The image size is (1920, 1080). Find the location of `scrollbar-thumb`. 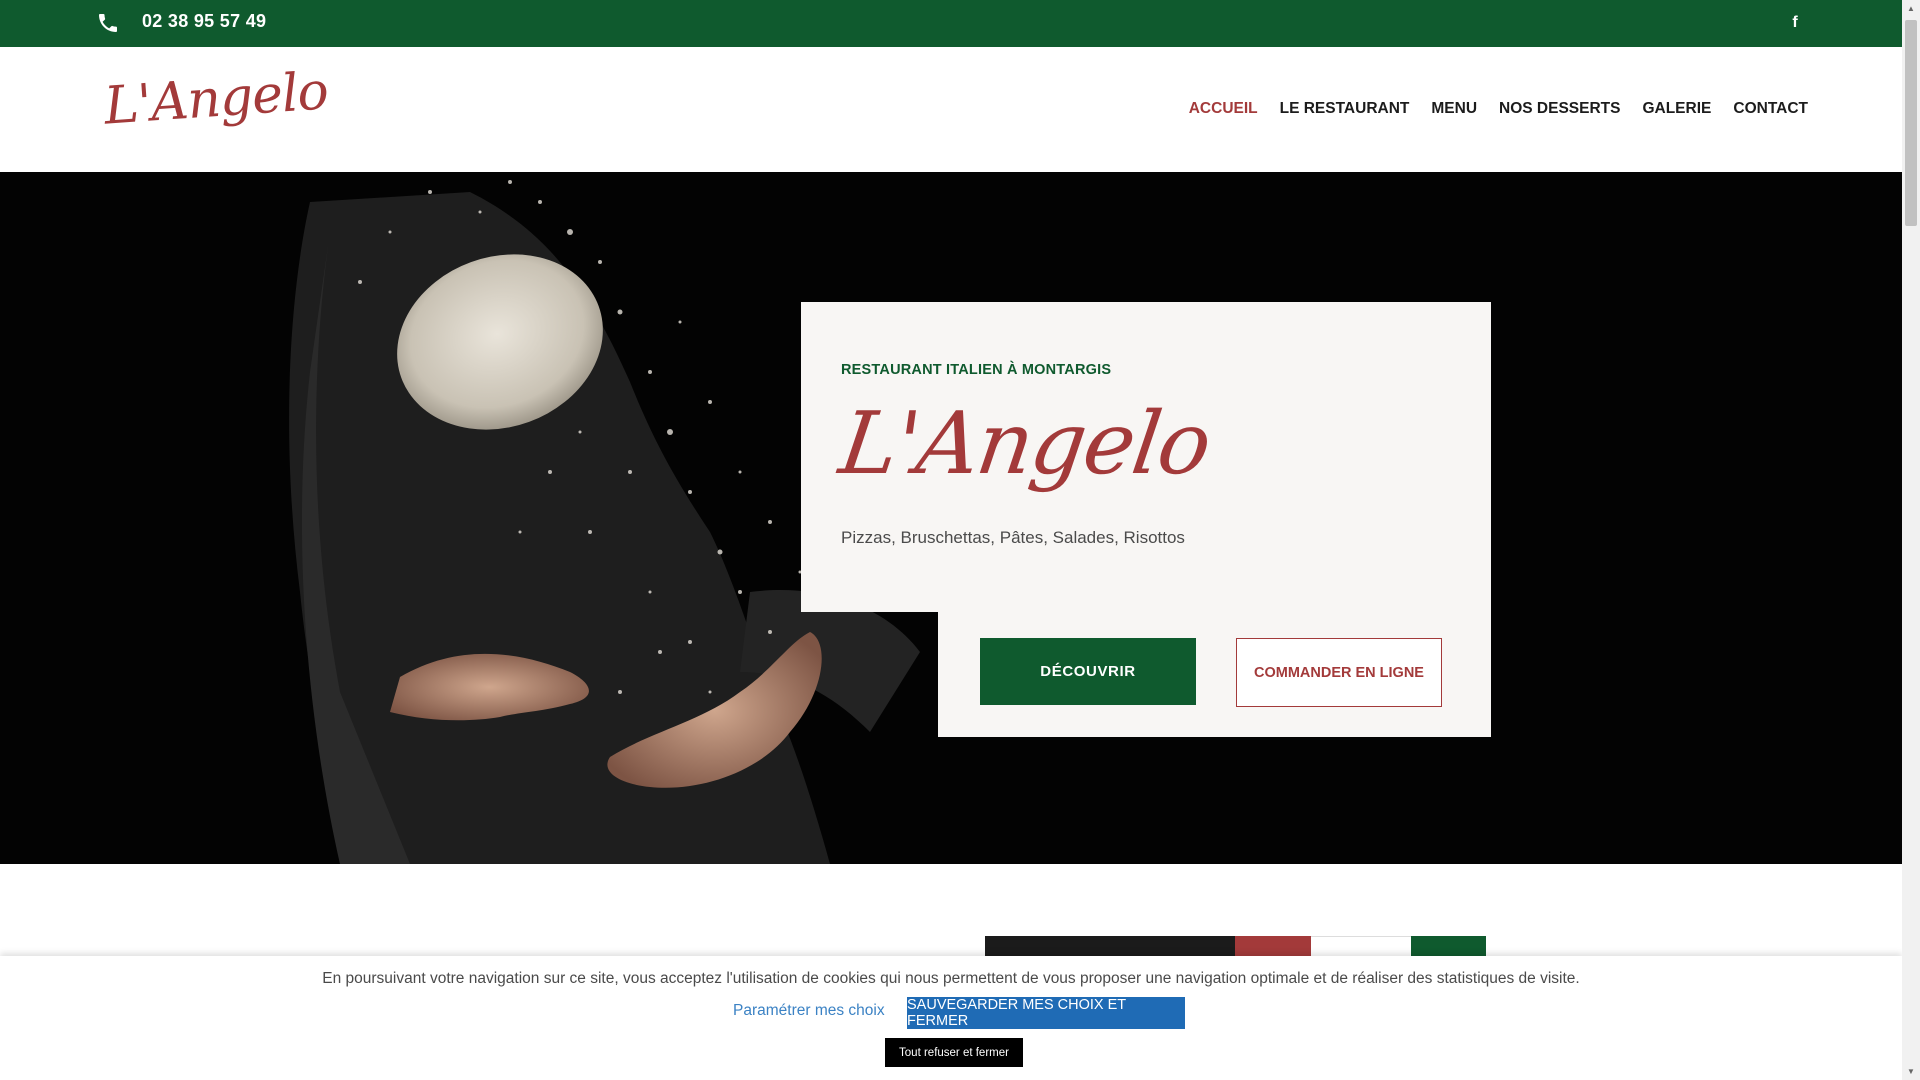

scrollbar-thumb is located at coordinates (1911, 123).